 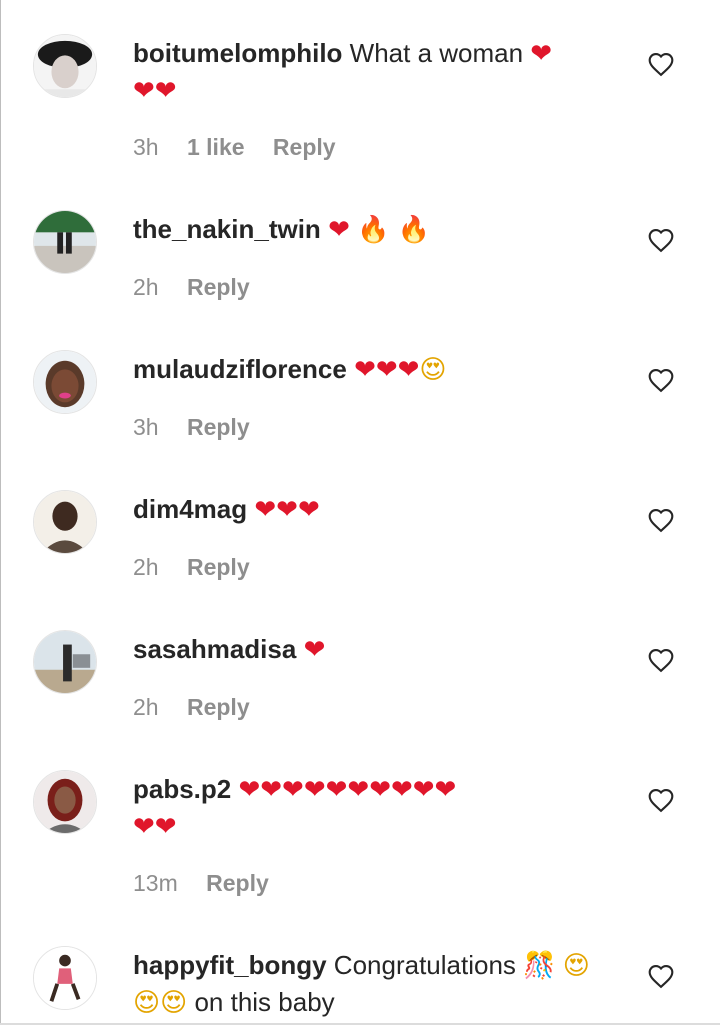 I want to click on comment-meta: 3h 1 like Reply, so click(x=245, y=147).